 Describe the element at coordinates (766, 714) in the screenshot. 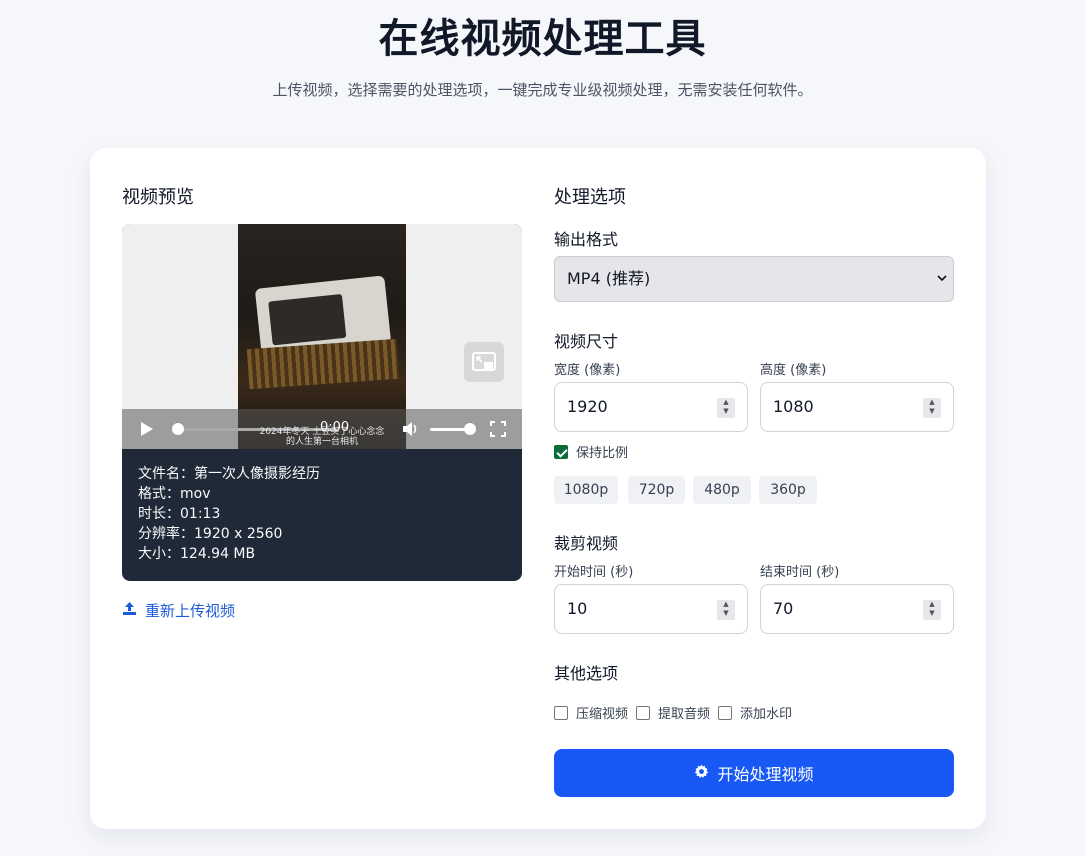

I see `watermark-label: 添加水印` at that location.